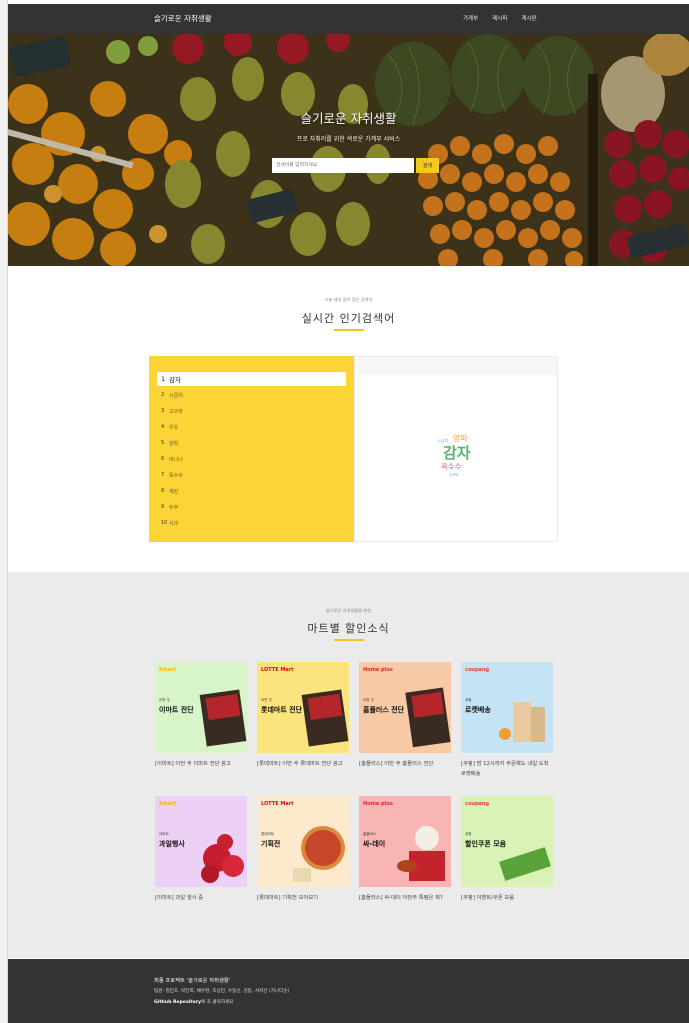 Image resolution: width=689 pixels, height=1023 pixels. Describe the element at coordinates (251, 395) in the screenshot. I see `rank-item-2: 2 시금치` at that location.